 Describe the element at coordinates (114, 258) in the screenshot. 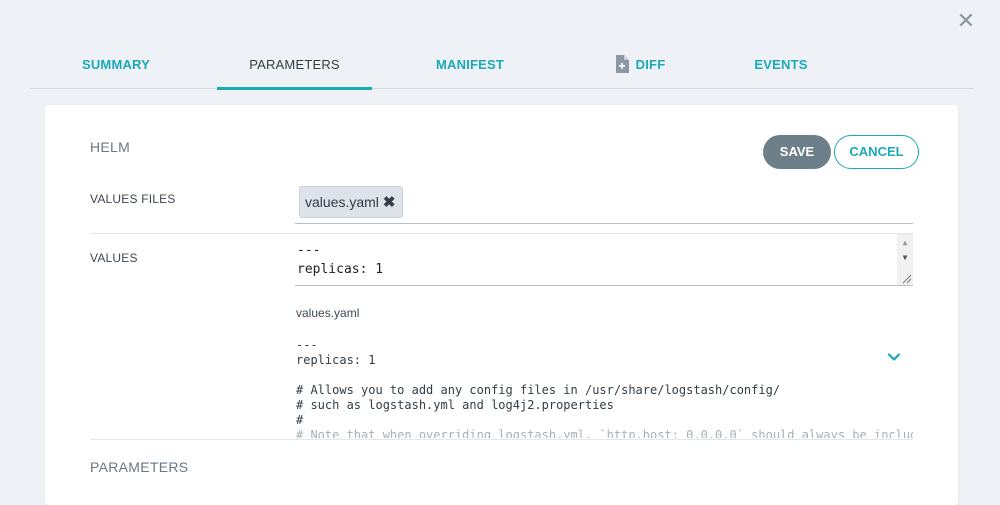

I see `values-label: VALUES` at that location.